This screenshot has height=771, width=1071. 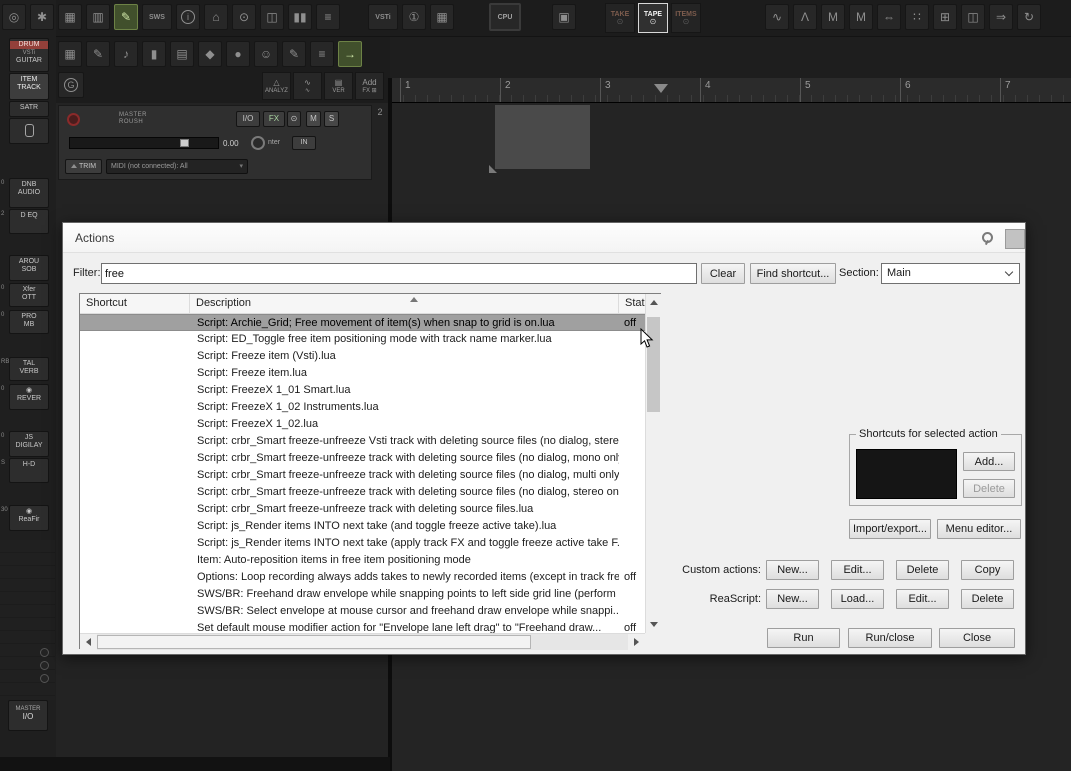 I want to click on sidebar-item-hd: S H-D, so click(x=28, y=470).